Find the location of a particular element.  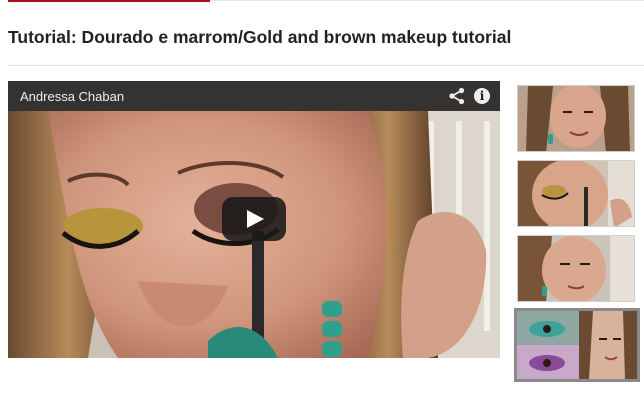

thumbnail-3-image is located at coordinates (576, 268).